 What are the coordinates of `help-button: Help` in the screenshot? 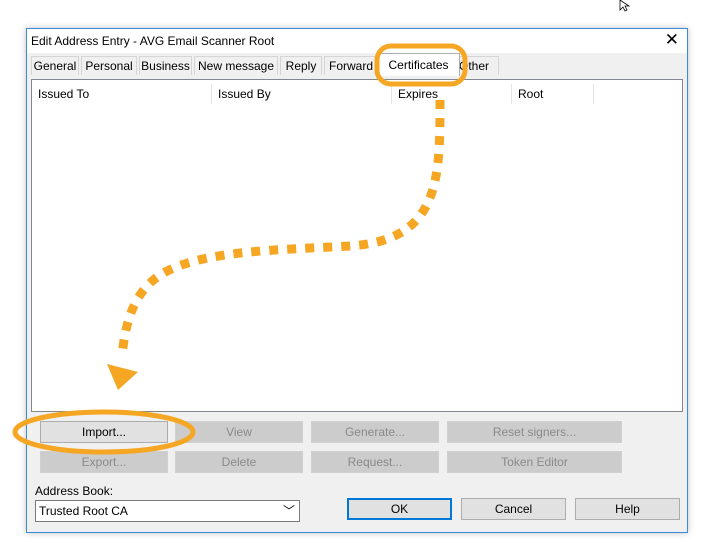 It's located at (627, 509).